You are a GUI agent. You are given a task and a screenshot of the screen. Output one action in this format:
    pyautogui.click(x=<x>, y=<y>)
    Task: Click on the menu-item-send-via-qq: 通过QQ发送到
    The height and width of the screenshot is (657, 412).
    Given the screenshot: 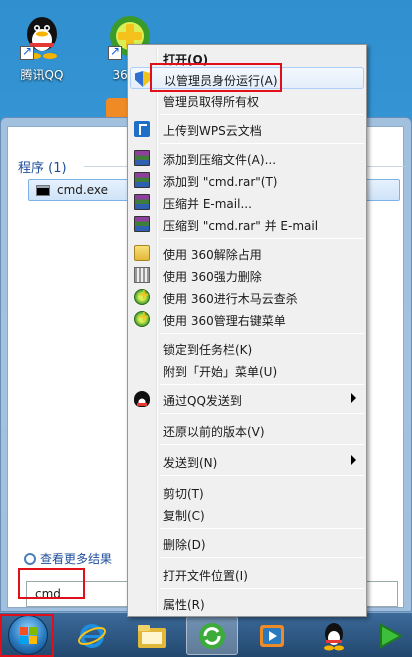 What is the action you would take?
    pyautogui.click(x=247, y=399)
    